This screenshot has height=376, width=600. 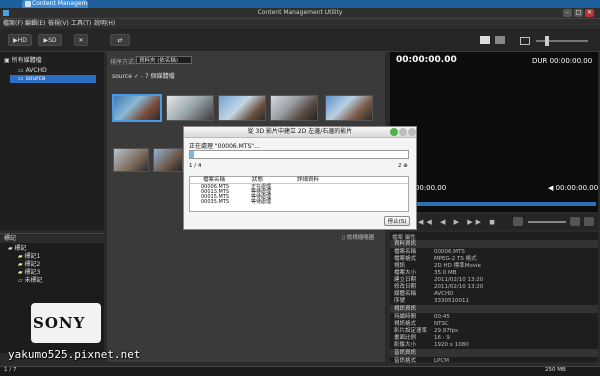 What do you see at coordinates (32, 71) in the screenshot?
I see `tree-item-avchd: ▭ AVCHD` at bounding box center [32, 71].